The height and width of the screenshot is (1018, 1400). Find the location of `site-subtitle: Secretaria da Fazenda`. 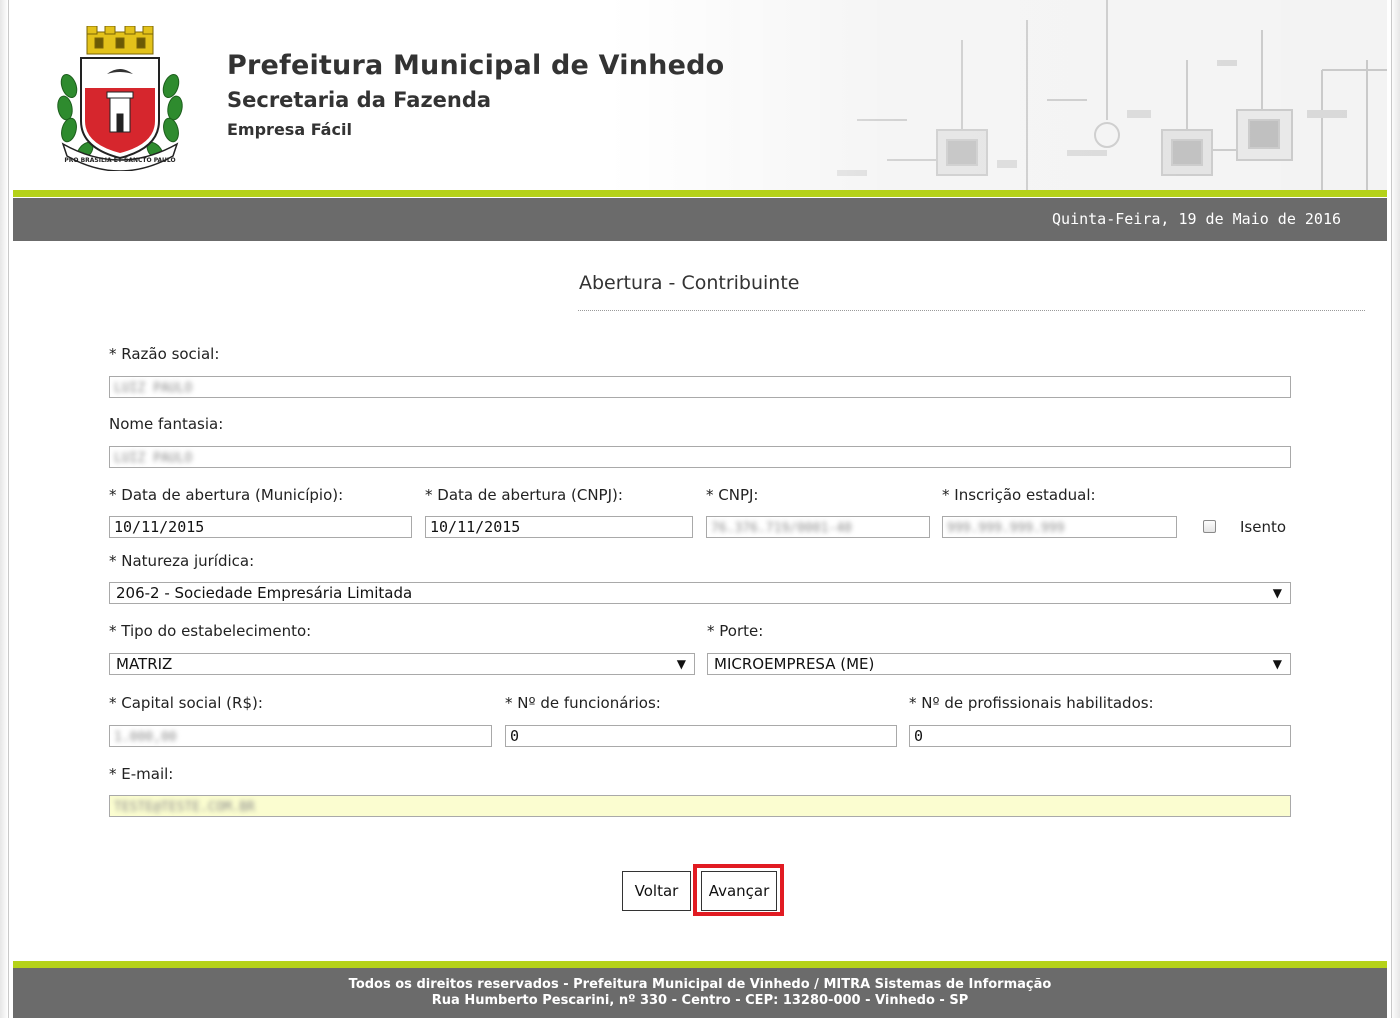

site-subtitle: Secretaria da Fazenda is located at coordinates (359, 100).